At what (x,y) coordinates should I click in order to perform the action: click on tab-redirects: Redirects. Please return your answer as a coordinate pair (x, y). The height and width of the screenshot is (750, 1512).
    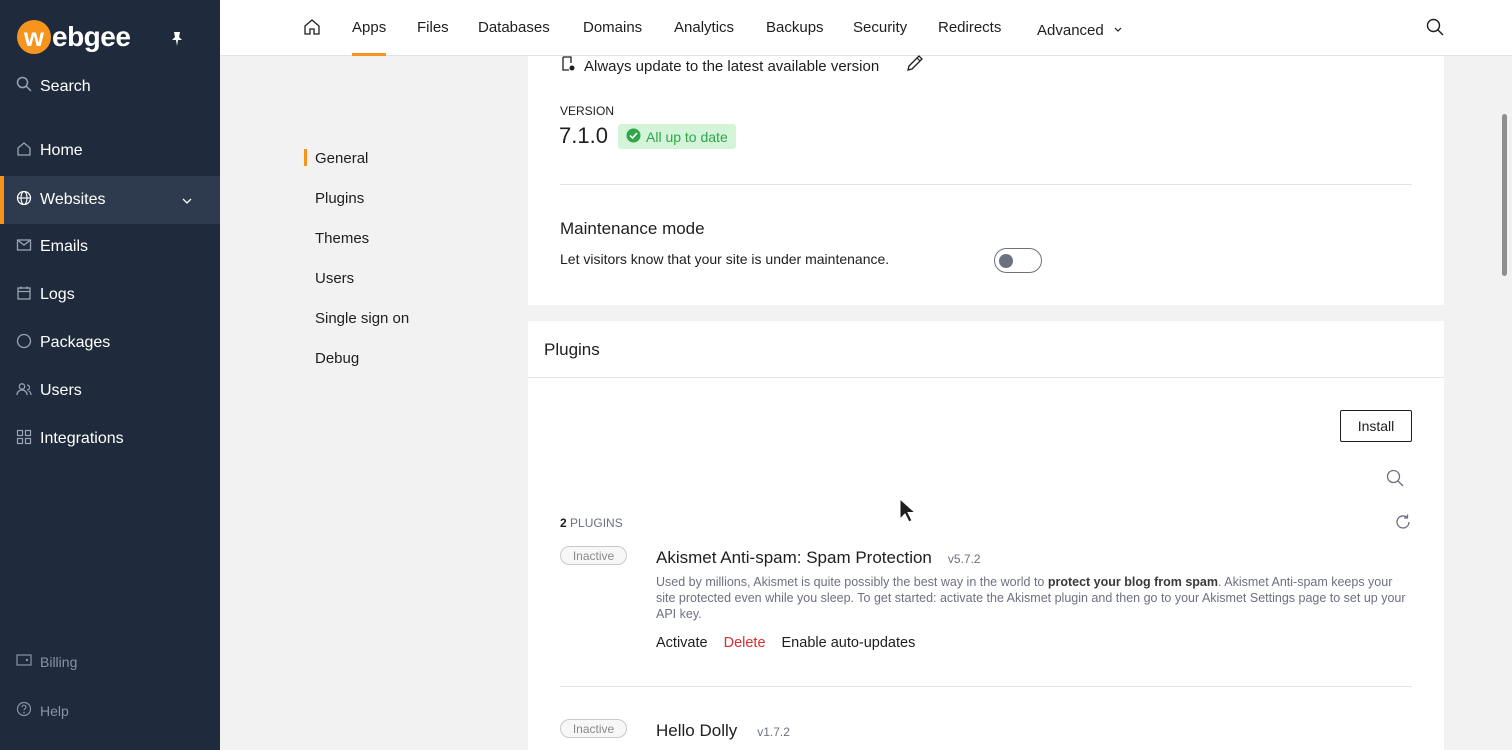
    Looking at the image, I should click on (969, 27).